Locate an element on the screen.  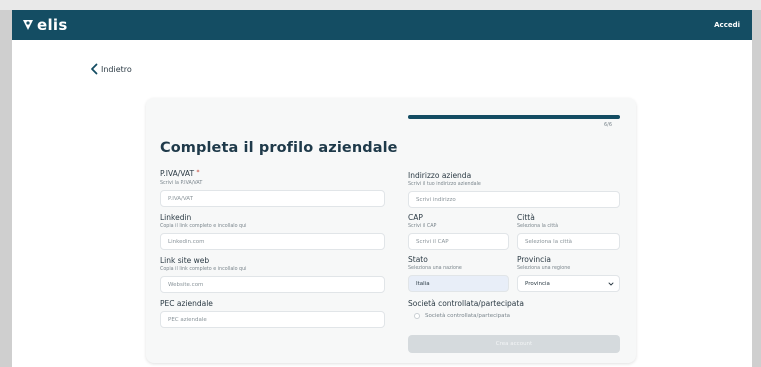
top-navbar: elis Accedi is located at coordinates (382, 25).